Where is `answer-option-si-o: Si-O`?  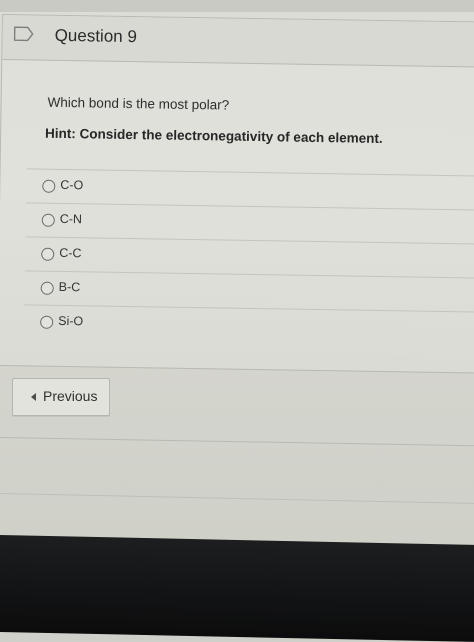
answer-option-si-o: Si-O is located at coordinates (248, 325).